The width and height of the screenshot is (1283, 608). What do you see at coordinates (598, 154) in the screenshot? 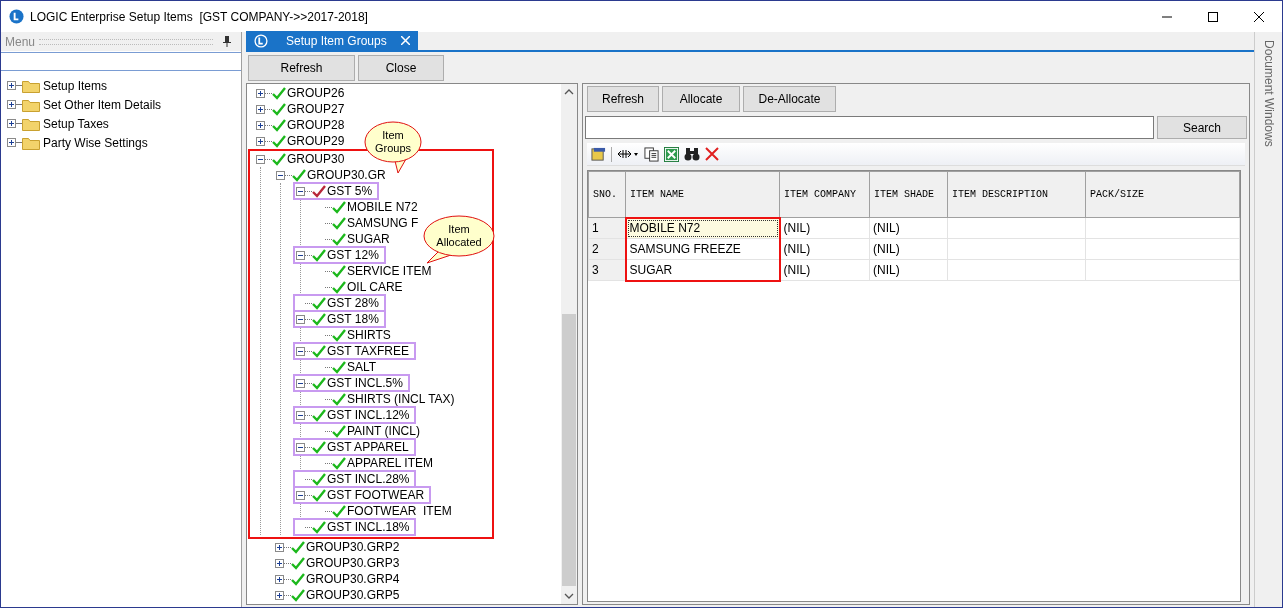
I see `form-icon` at bounding box center [598, 154].